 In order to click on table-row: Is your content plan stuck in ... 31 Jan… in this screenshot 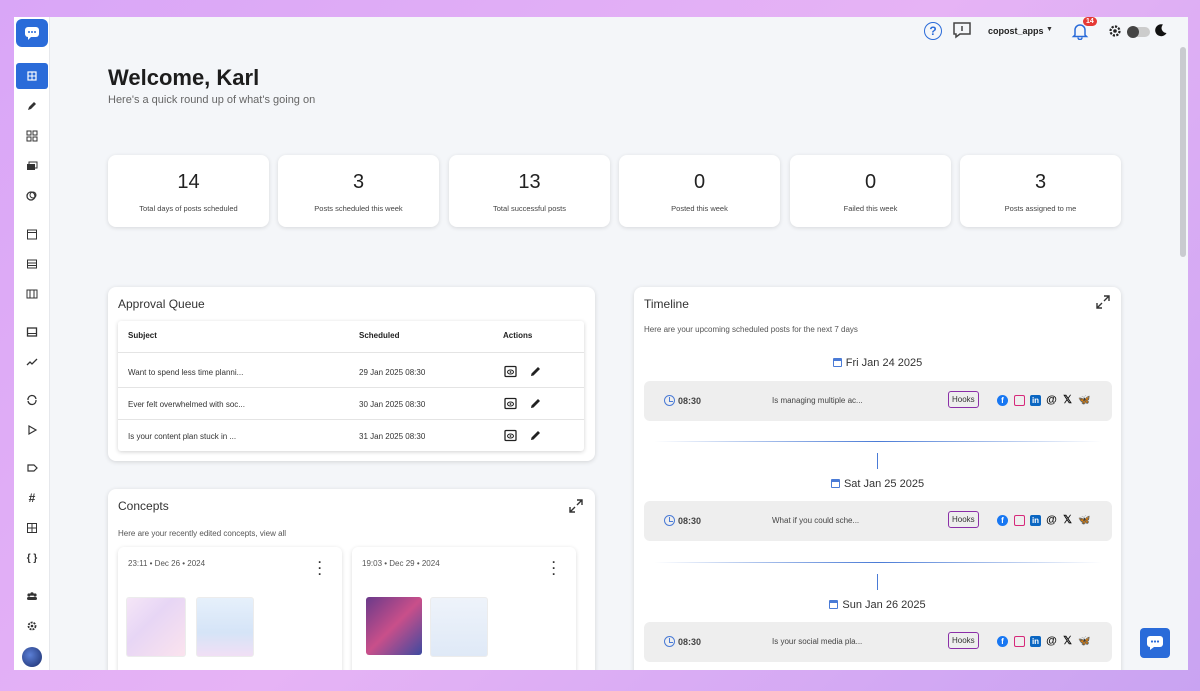, I will do `click(351, 436)`.